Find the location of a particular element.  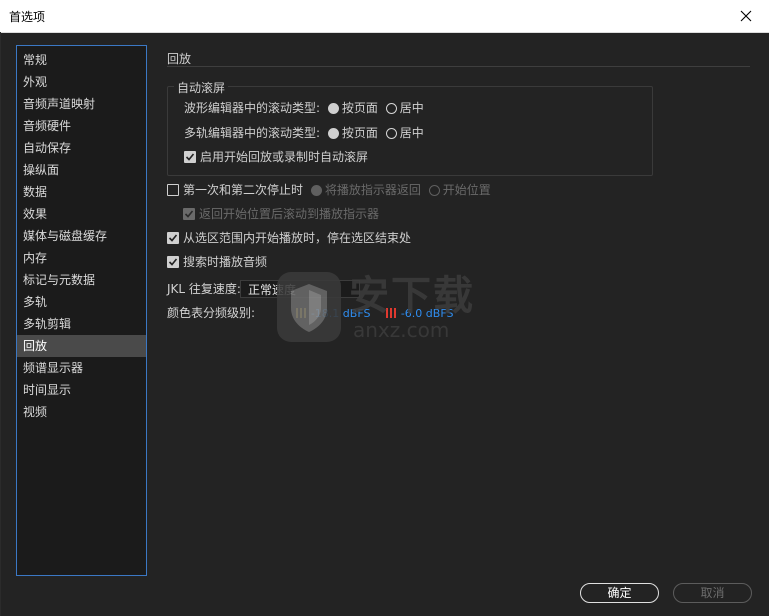

sidebar-item-video: 视频 is located at coordinates (81, 412).